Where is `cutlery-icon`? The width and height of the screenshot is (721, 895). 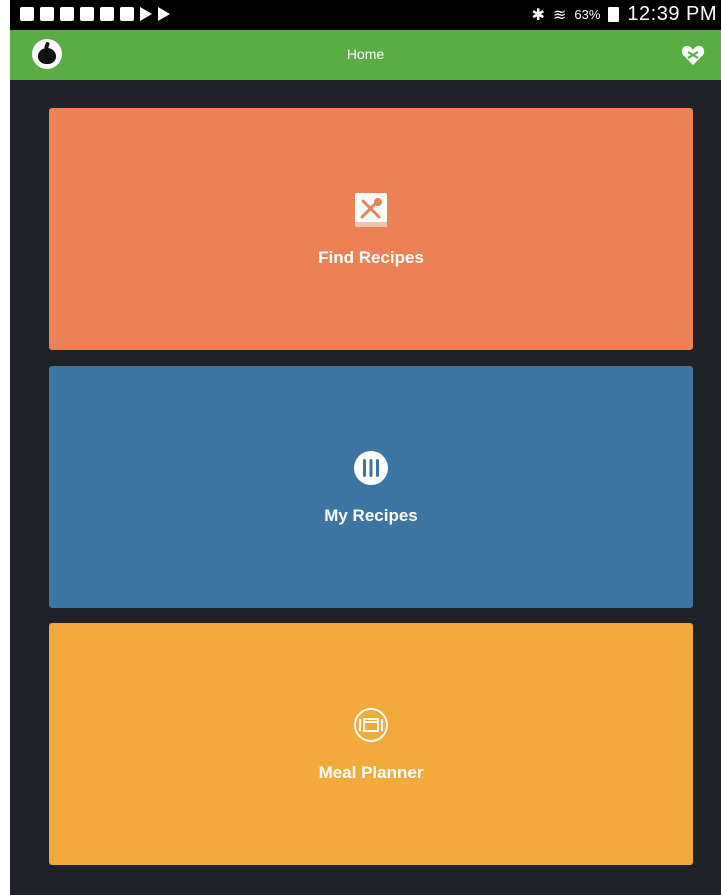 cutlery-icon is located at coordinates (371, 468).